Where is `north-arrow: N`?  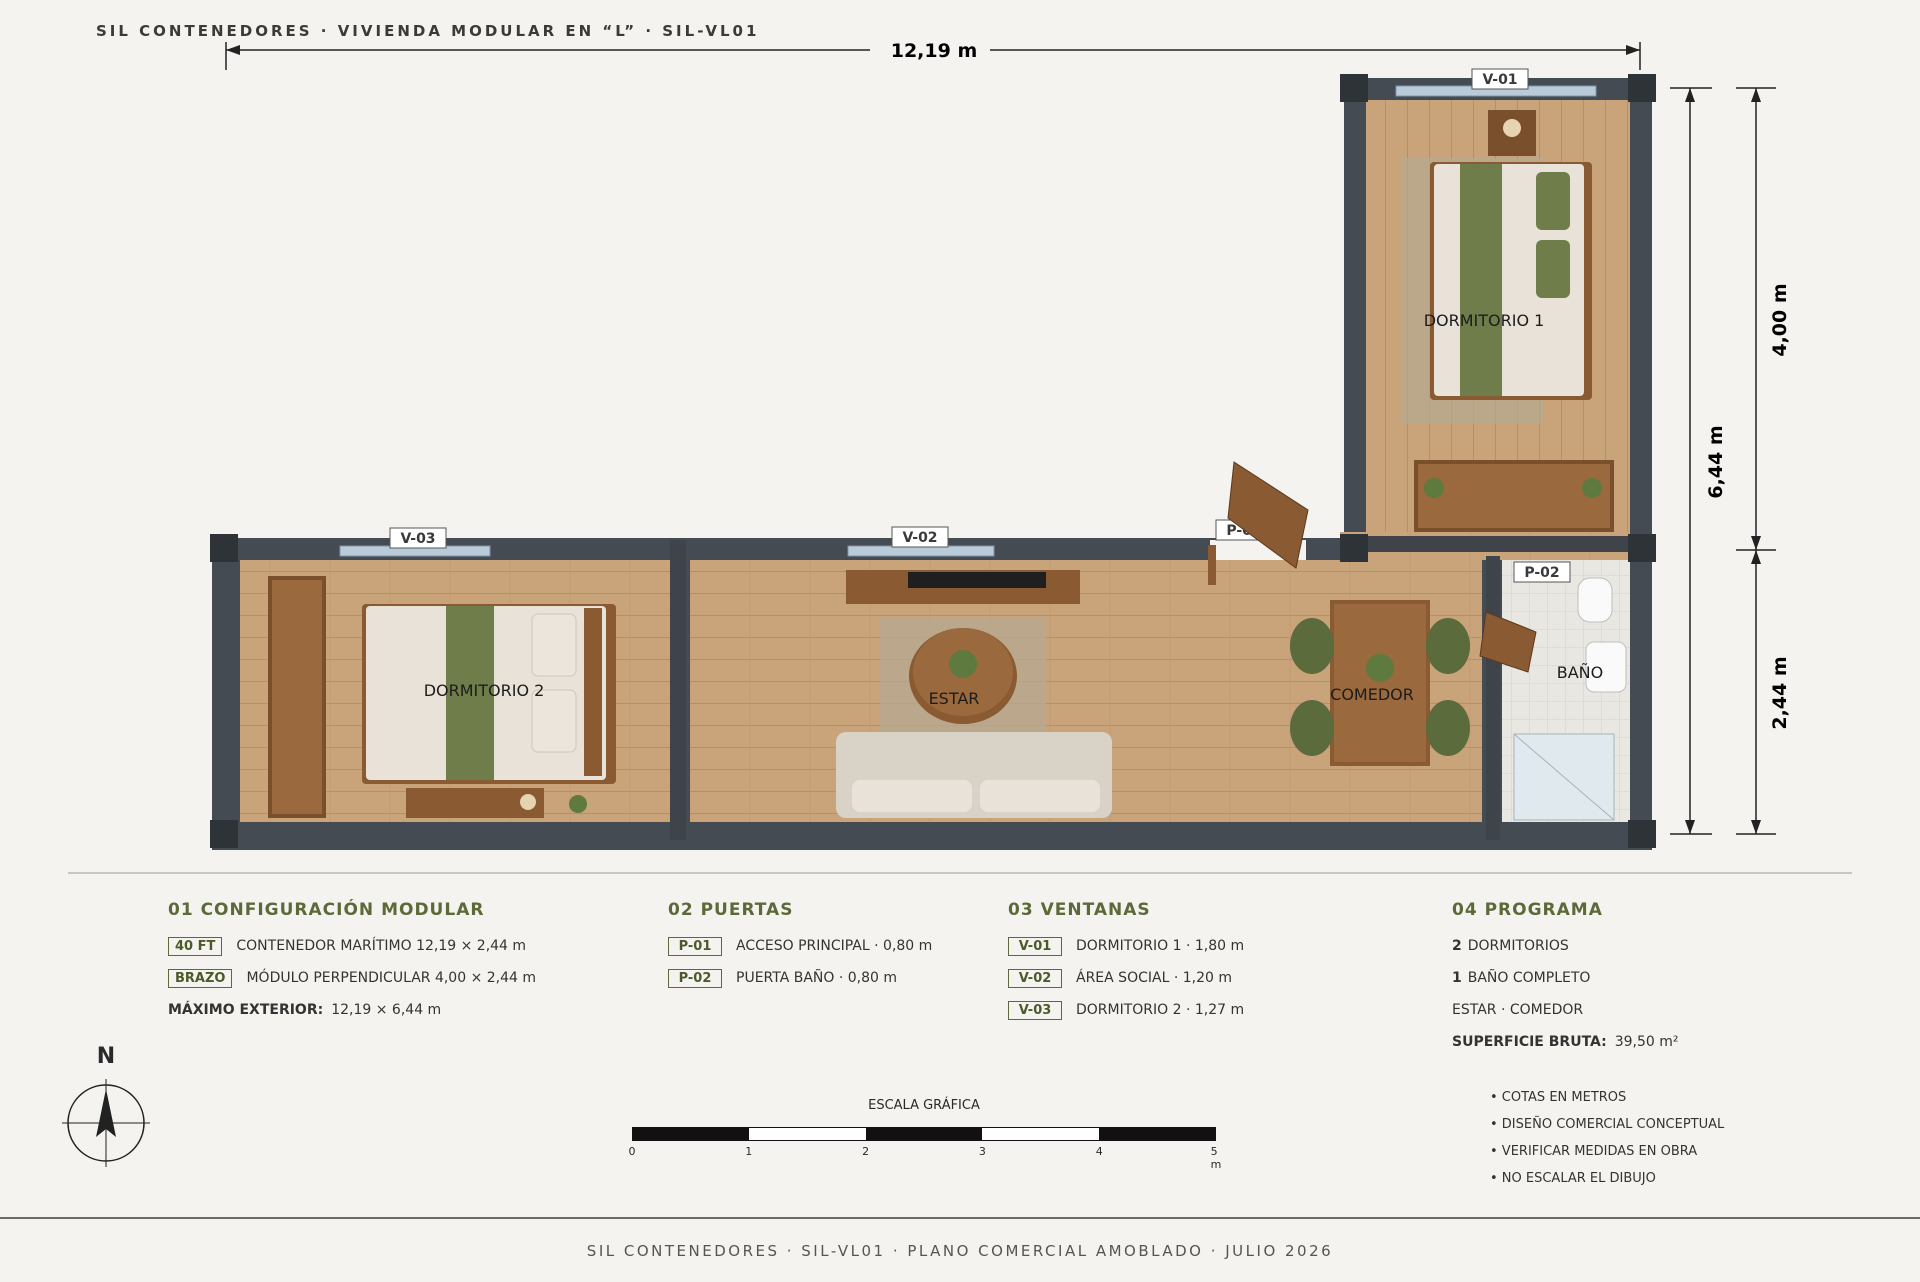
north-arrow: N is located at coordinates (106, 1109).